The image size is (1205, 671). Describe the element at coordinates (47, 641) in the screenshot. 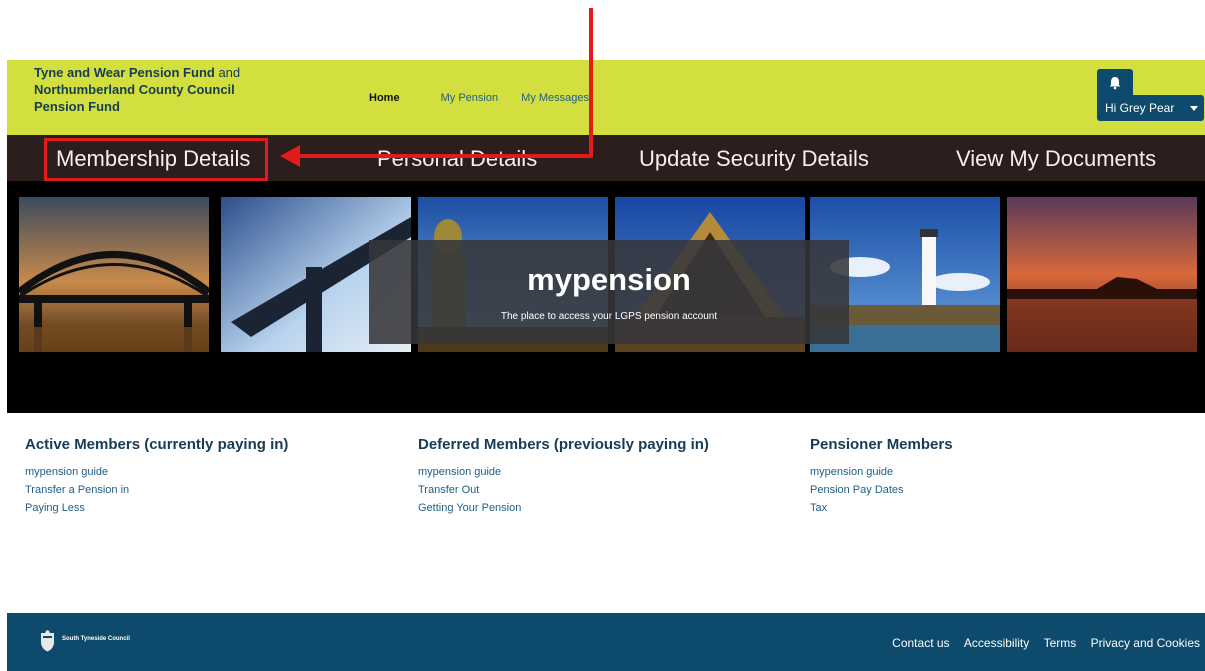

I see `council-crest-icon` at that location.